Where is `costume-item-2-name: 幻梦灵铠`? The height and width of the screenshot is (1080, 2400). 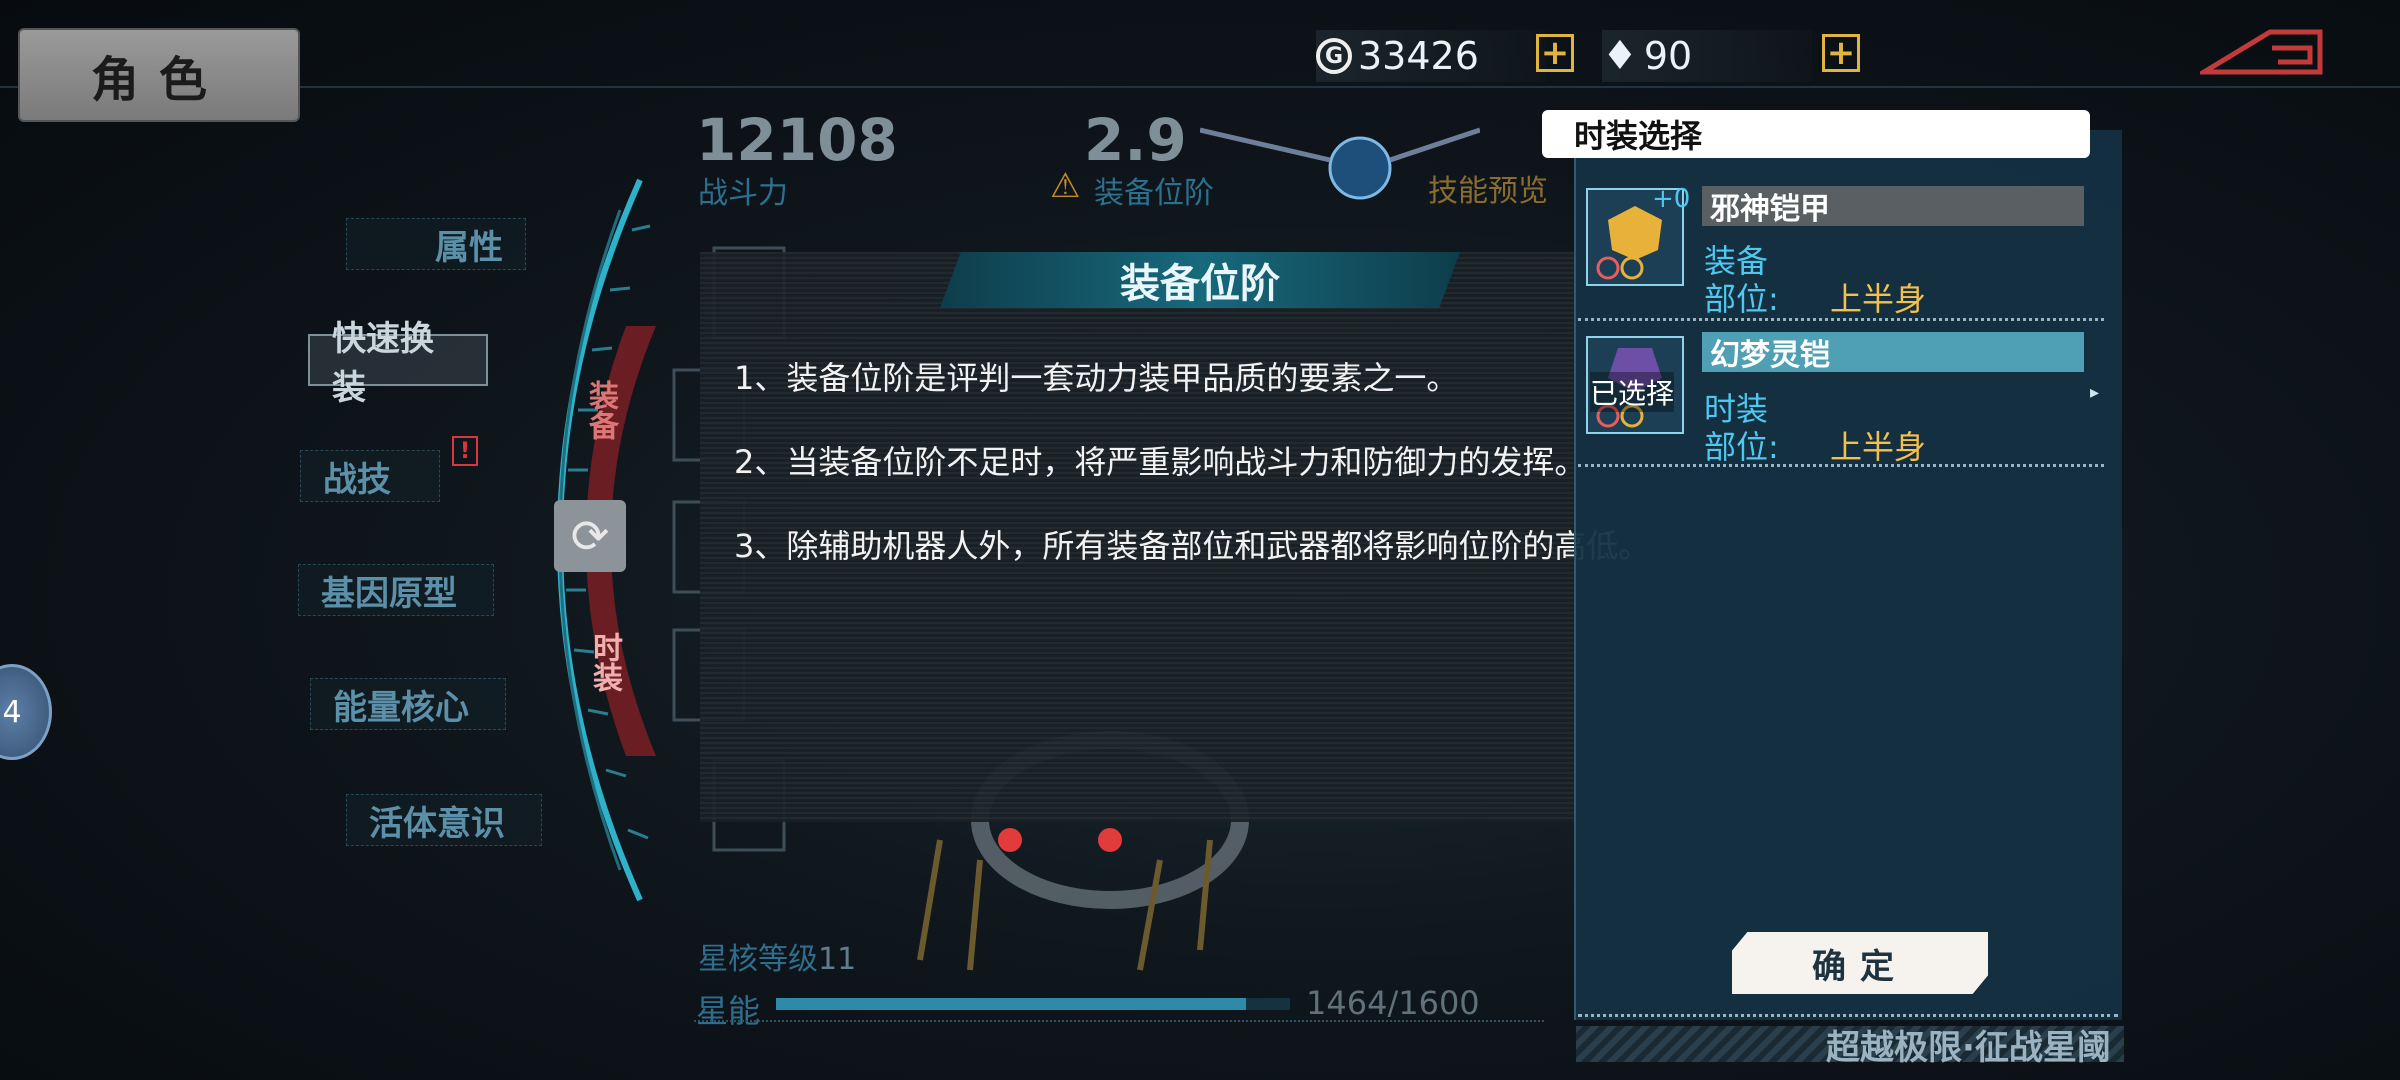
costume-item-2-name: 幻梦灵铠 is located at coordinates (1893, 352).